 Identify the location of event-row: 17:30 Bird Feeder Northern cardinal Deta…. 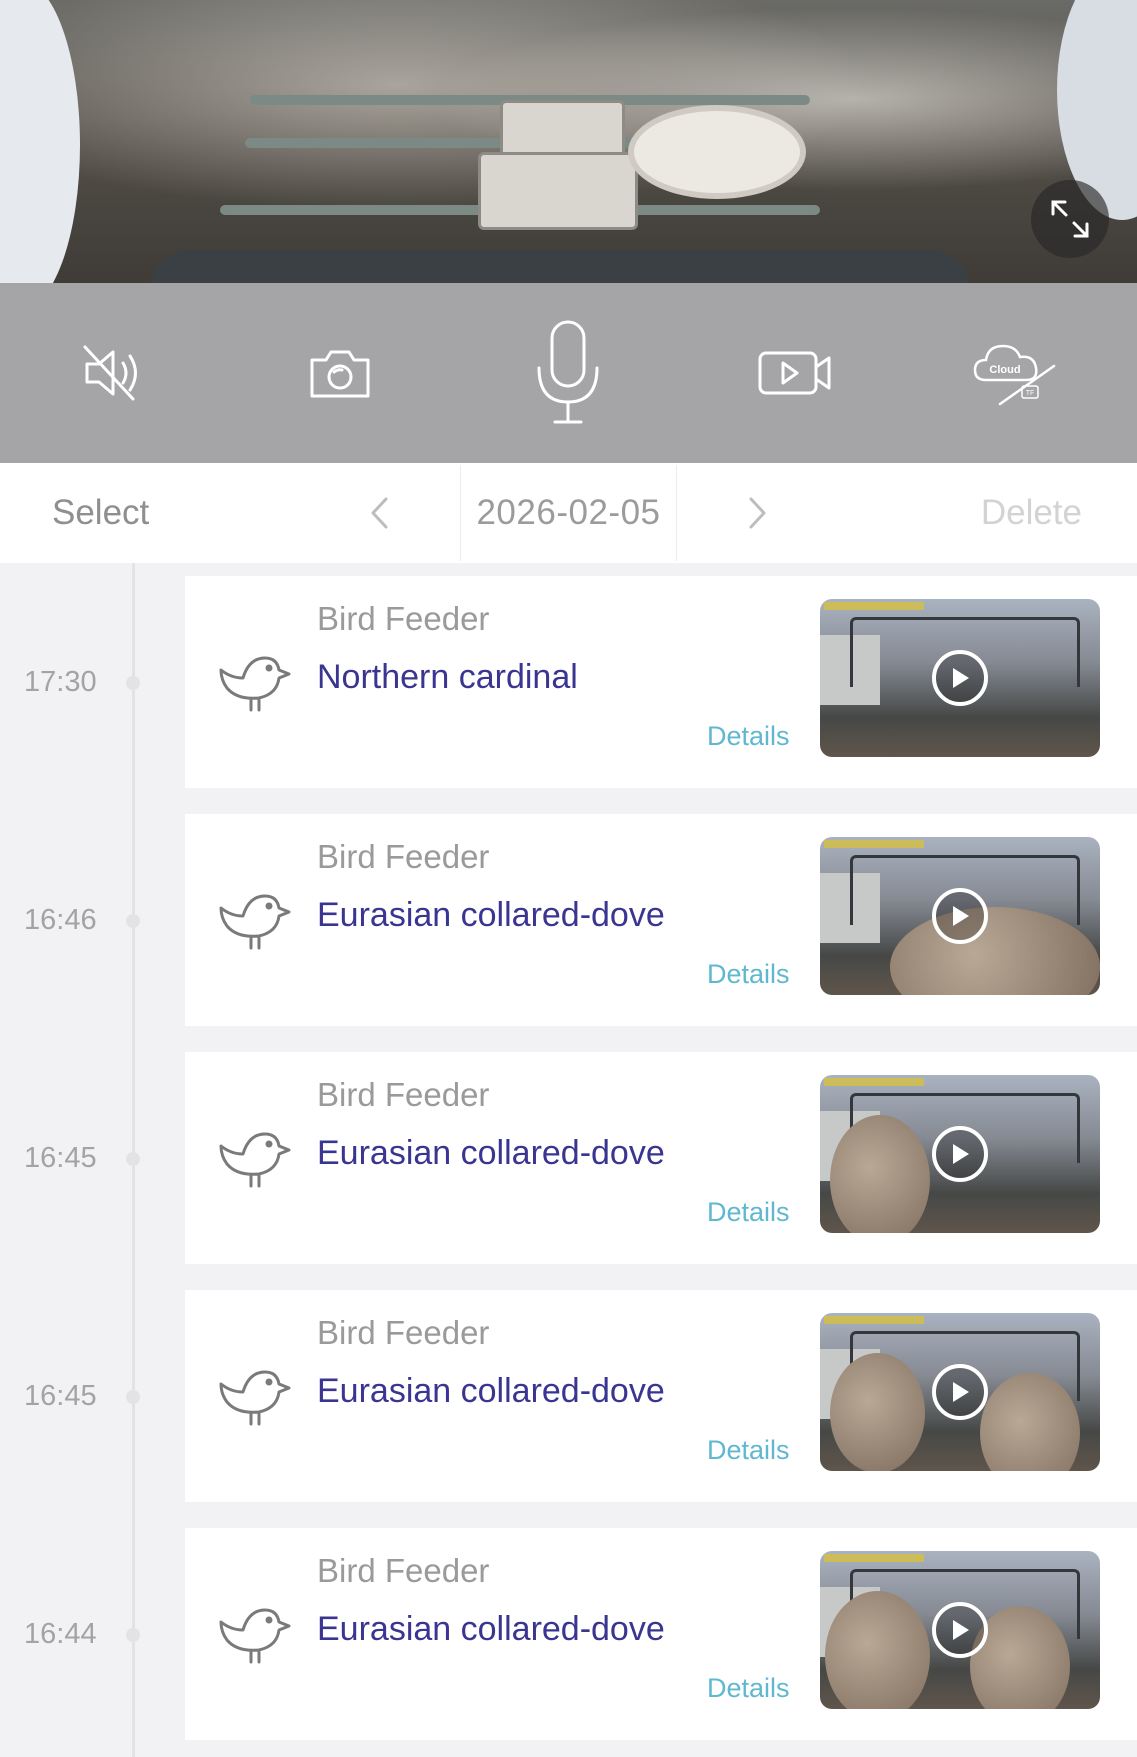
(568, 682).